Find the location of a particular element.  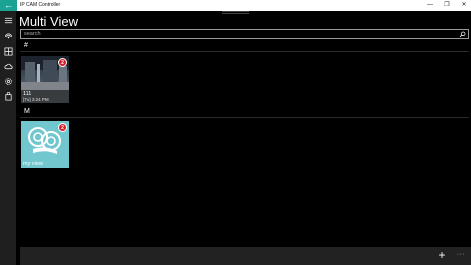

tile-caption: 111 [Tu] 3:24 PM is located at coordinates (45, 96).